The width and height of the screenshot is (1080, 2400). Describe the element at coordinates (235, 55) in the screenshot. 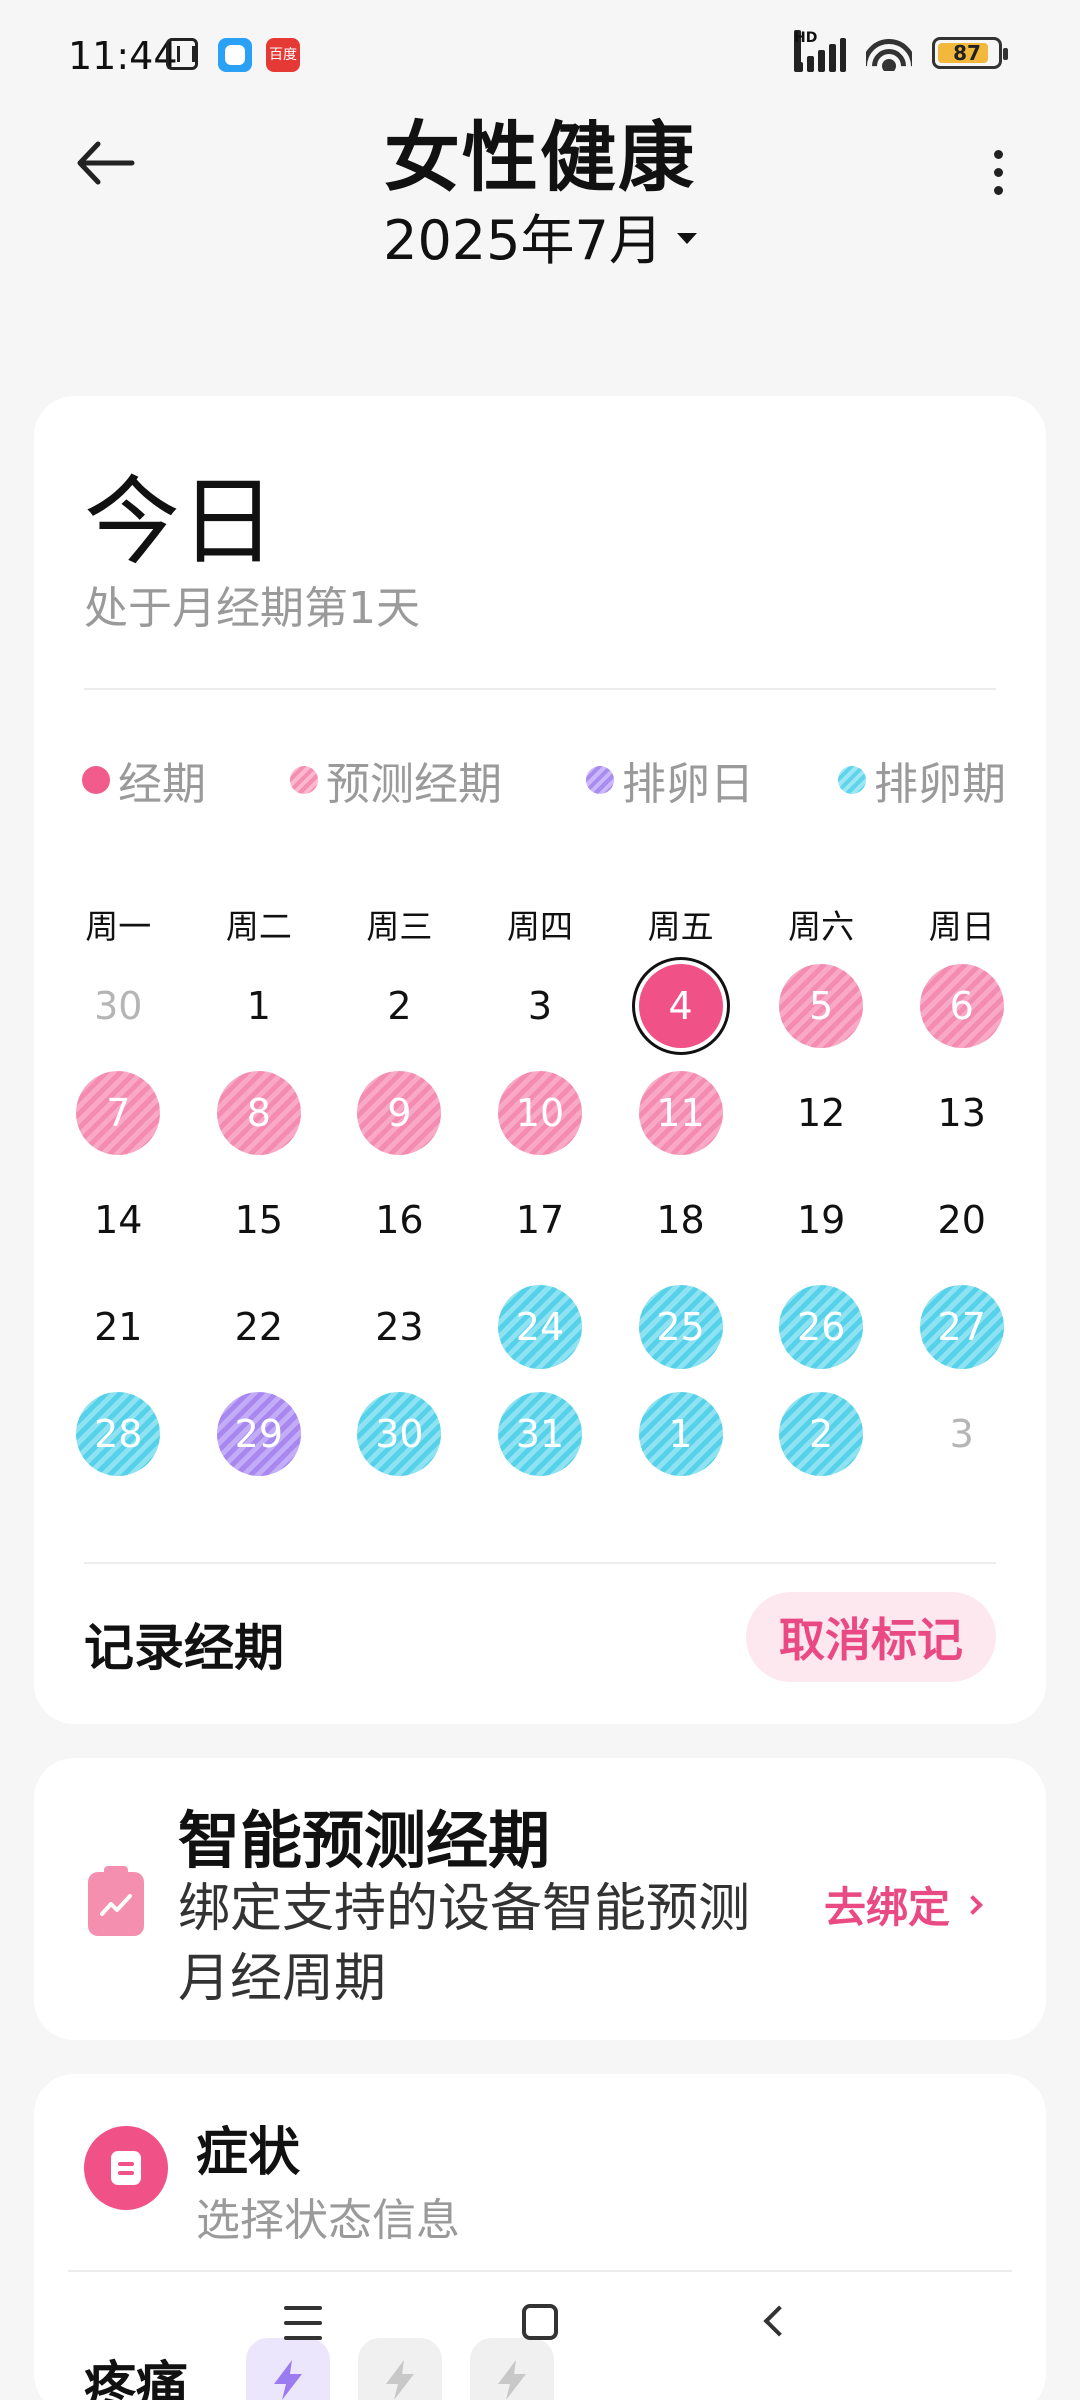

I see `app-notification-icon` at that location.